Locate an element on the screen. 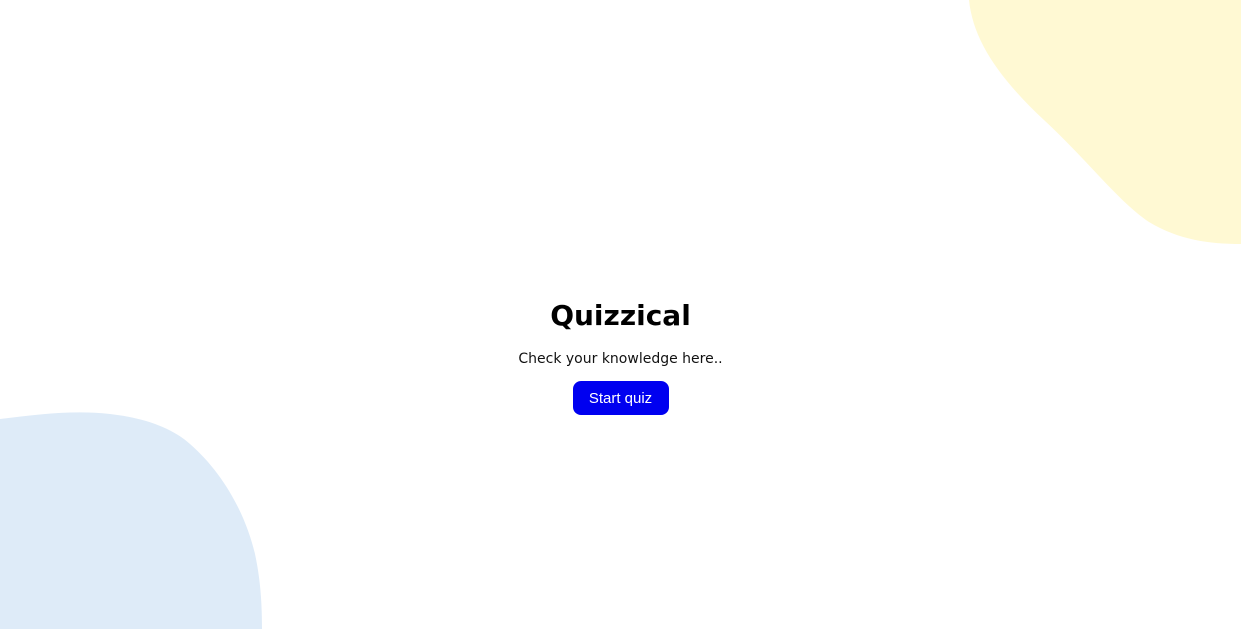 This screenshot has height=629, width=1241. app-title: Quizzical is located at coordinates (620, 315).